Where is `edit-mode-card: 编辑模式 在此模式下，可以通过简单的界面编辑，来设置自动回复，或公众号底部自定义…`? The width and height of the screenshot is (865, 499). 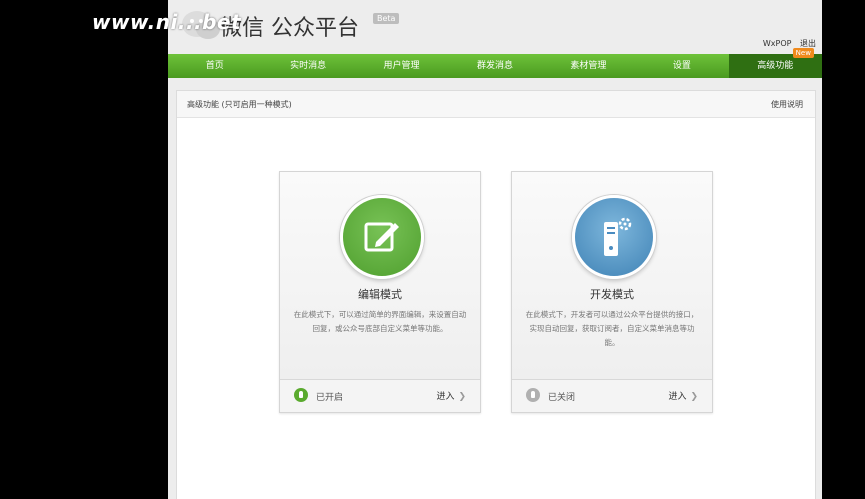
edit-mode-card: 编辑模式 在此模式下，可以通过简单的界面编辑，来设置自动回复，或公众号底部自定义… is located at coordinates (380, 292).